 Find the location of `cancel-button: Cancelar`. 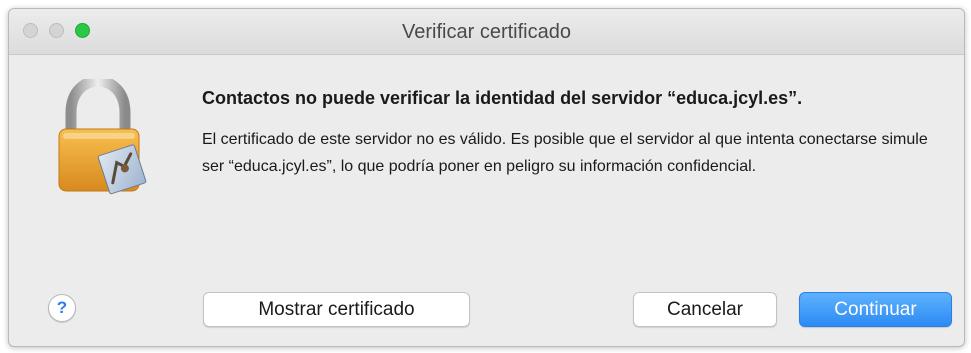

cancel-button: Cancelar is located at coordinates (705, 309).